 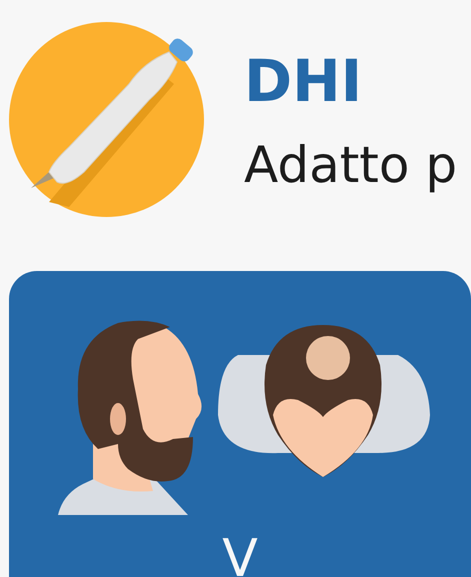 What do you see at coordinates (303, 81) in the screenshot?
I see `title: DHI` at bounding box center [303, 81].